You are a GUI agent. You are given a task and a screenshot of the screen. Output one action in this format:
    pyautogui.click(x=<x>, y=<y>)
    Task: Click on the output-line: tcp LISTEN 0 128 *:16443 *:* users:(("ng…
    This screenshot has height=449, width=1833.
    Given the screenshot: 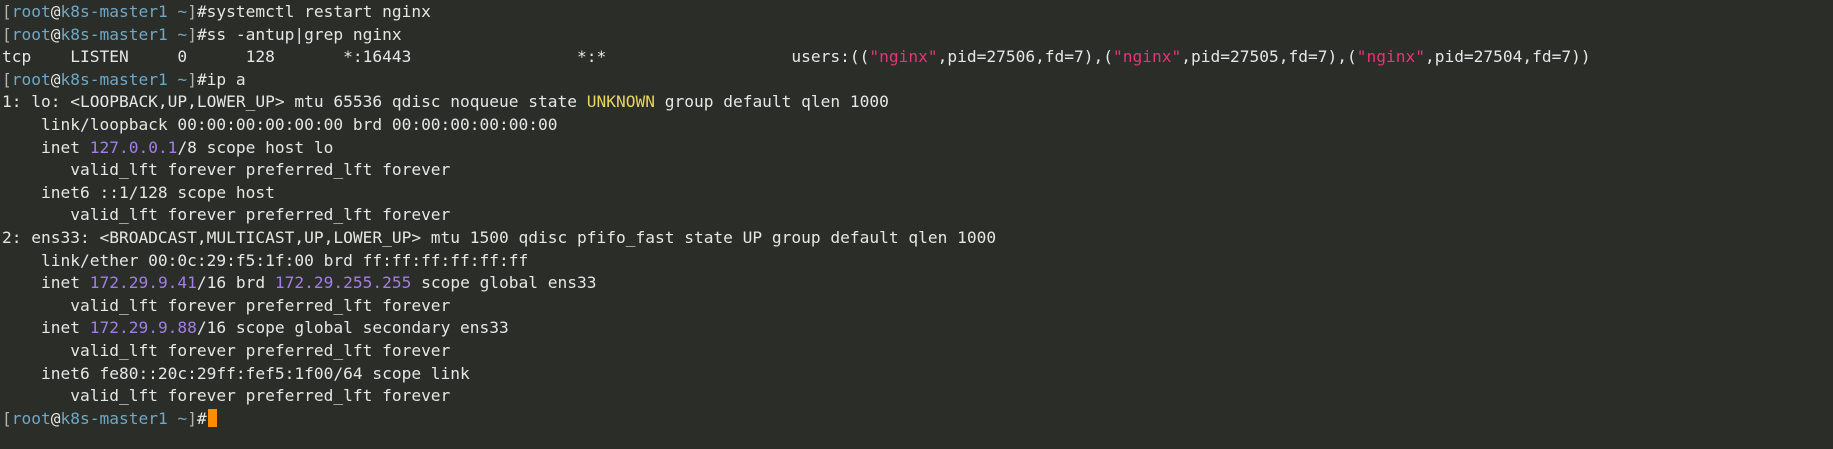 What is the action you would take?
    pyautogui.click(x=914, y=57)
    